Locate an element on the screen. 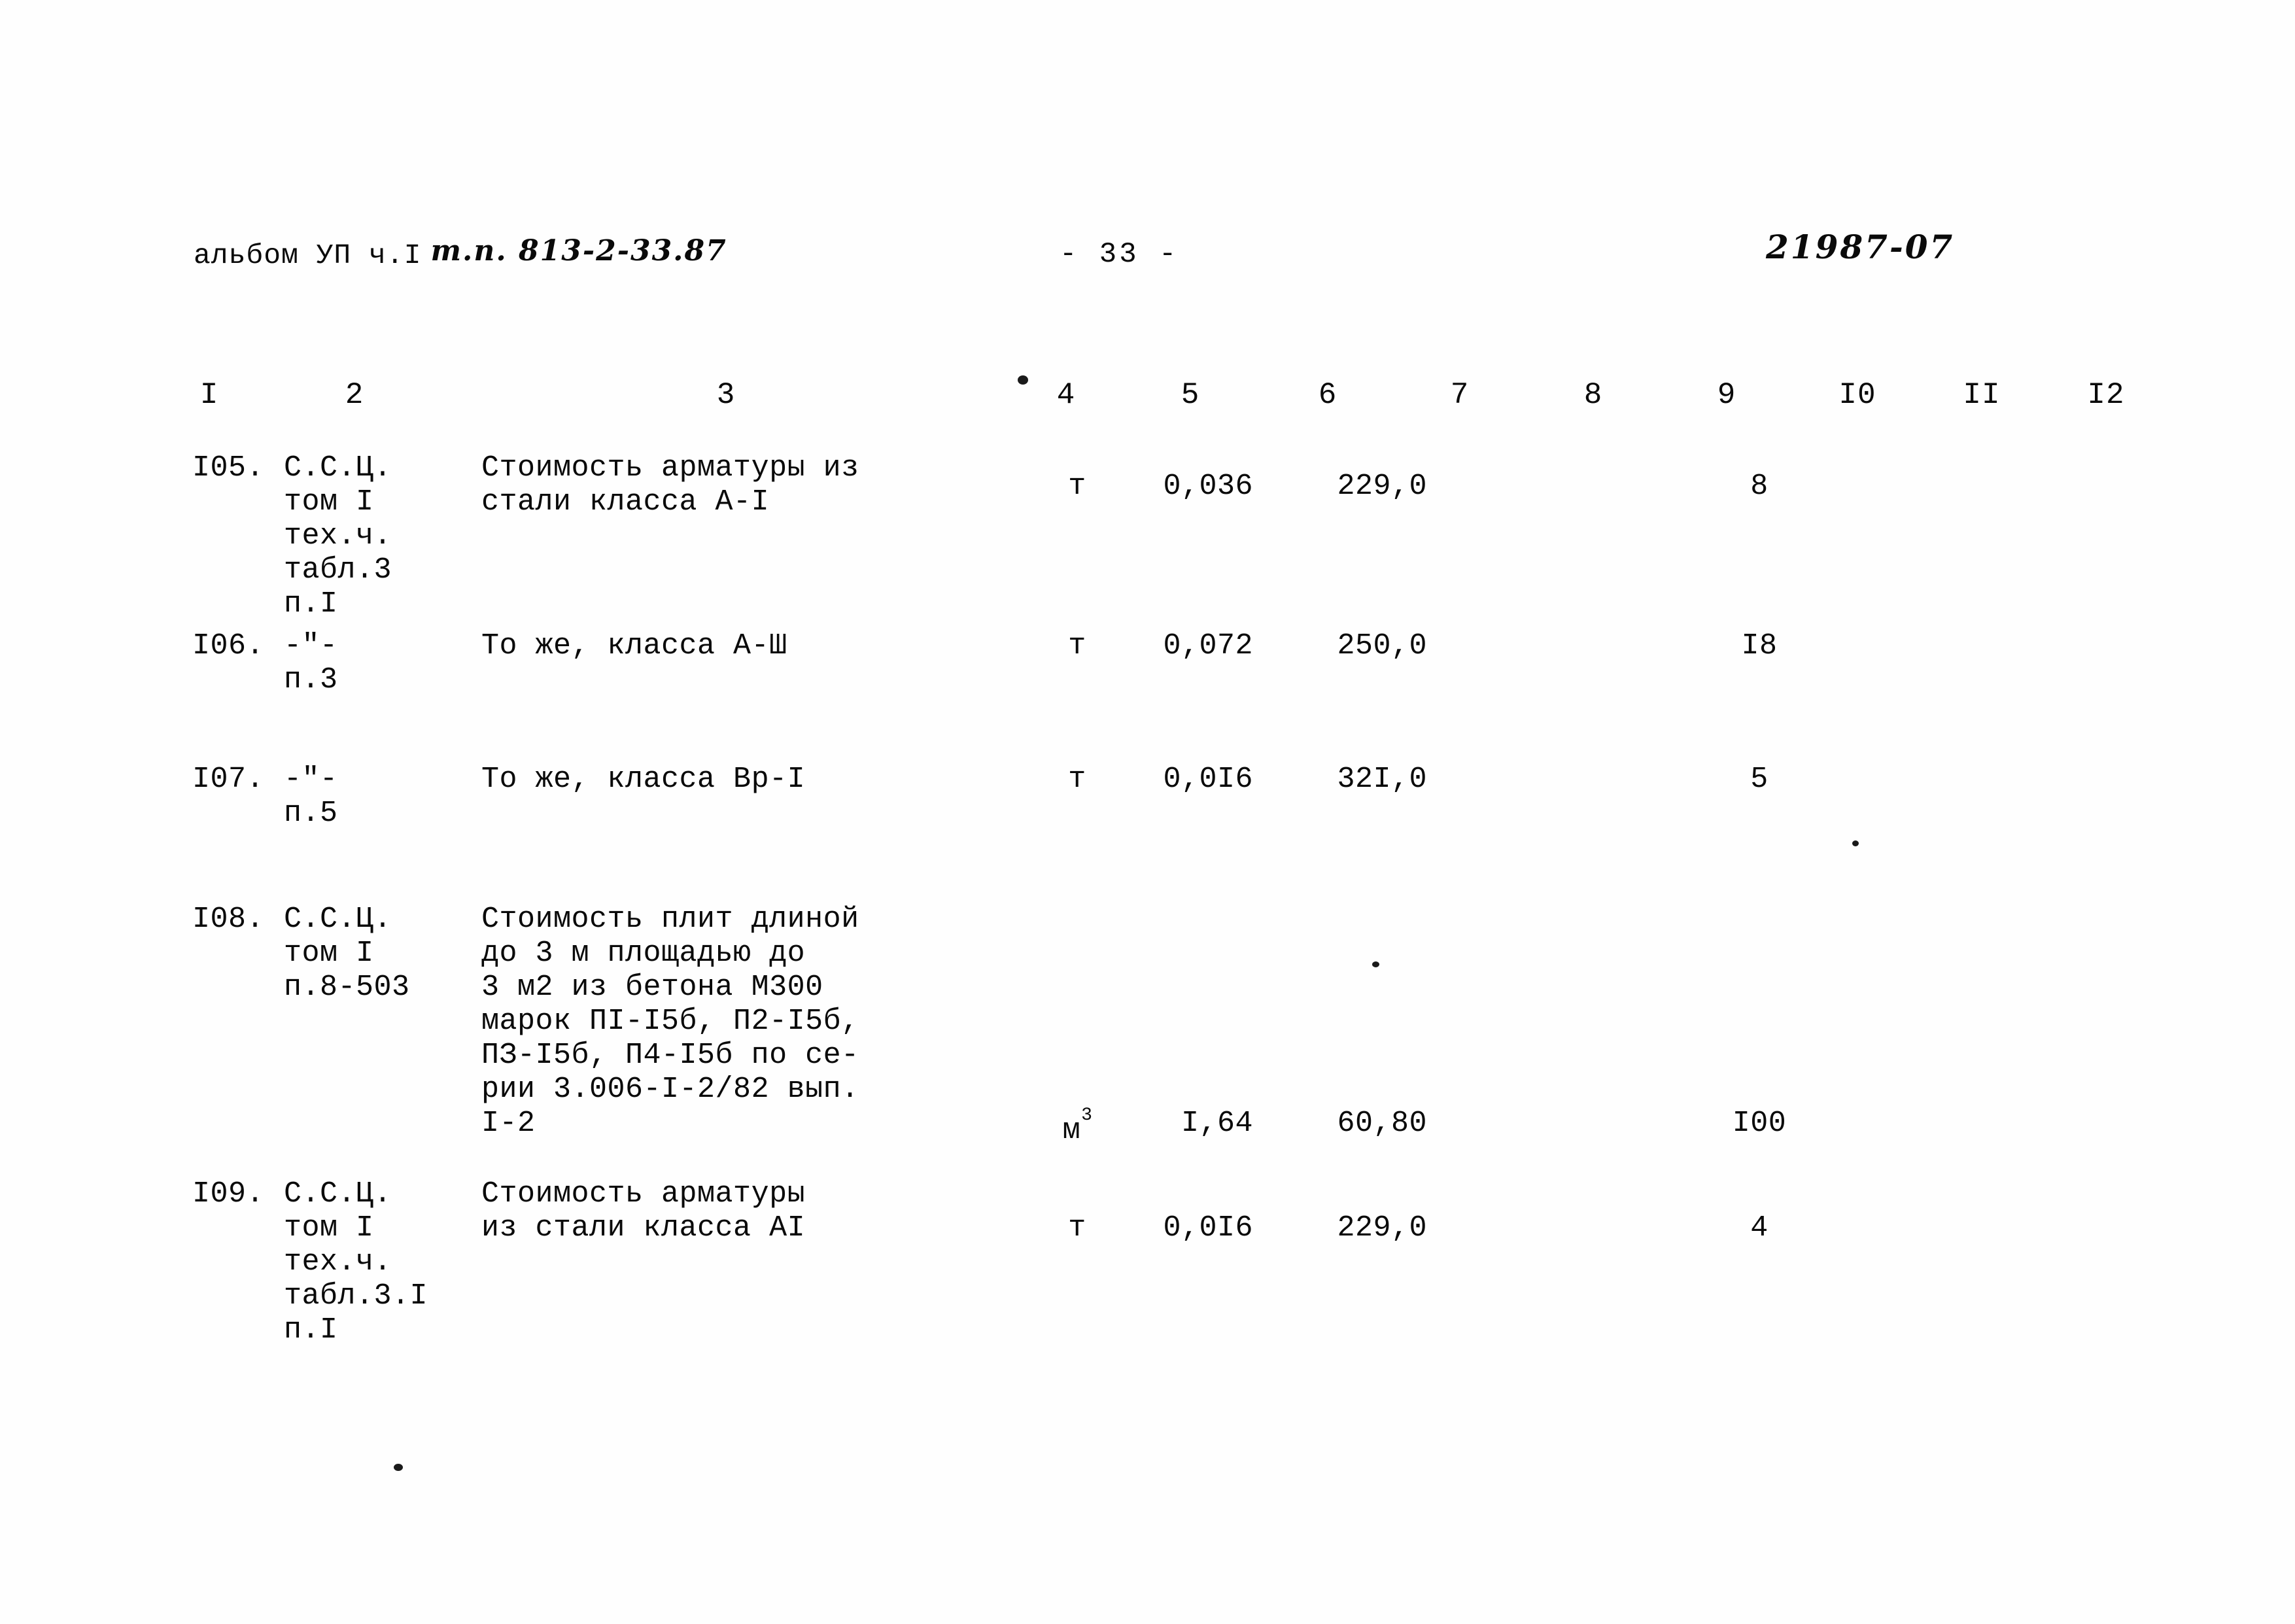 The width and height of the screenshot is (2295, 1624). column-header-2: 2 is located at coordinates (354, 395).